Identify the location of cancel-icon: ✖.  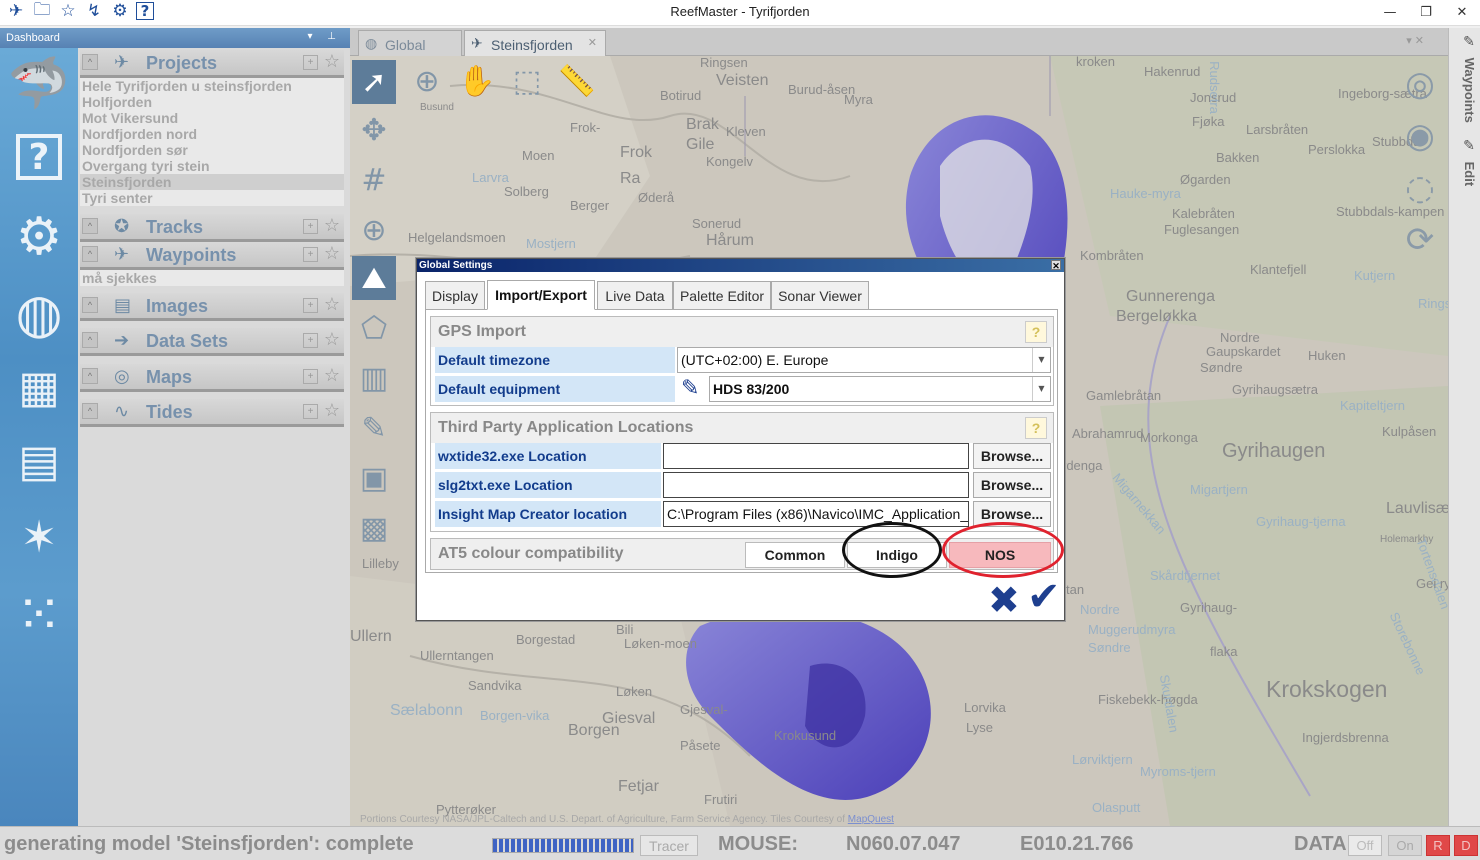
(1004, 600).